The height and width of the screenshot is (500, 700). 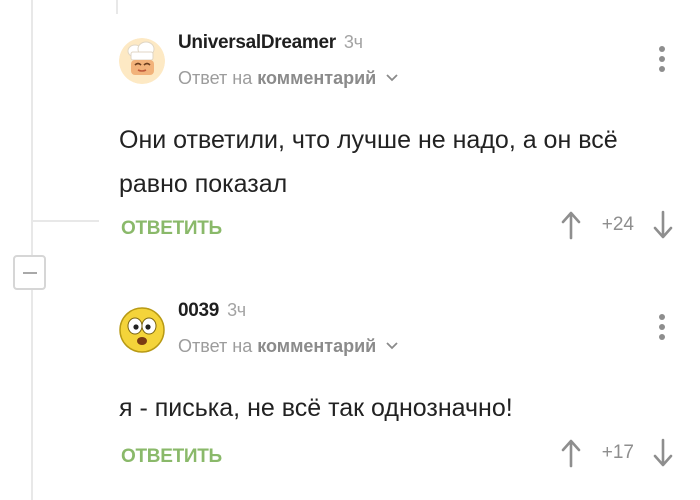 I want to click on vote-score: +24, so click(x=617, y=224).